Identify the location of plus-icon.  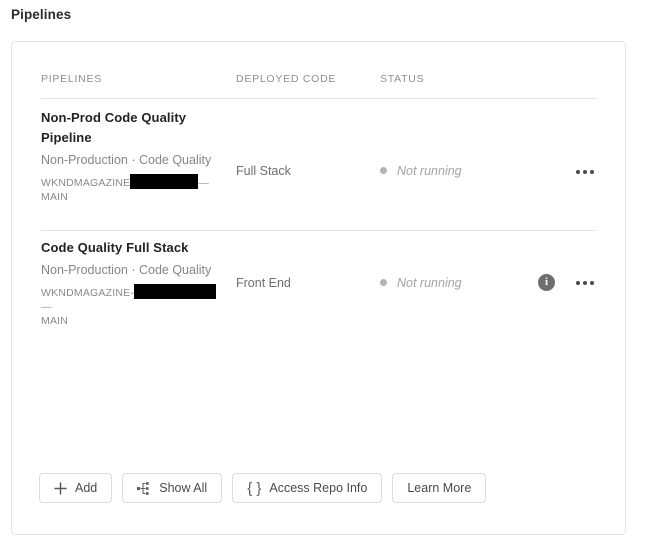
(60, 488).